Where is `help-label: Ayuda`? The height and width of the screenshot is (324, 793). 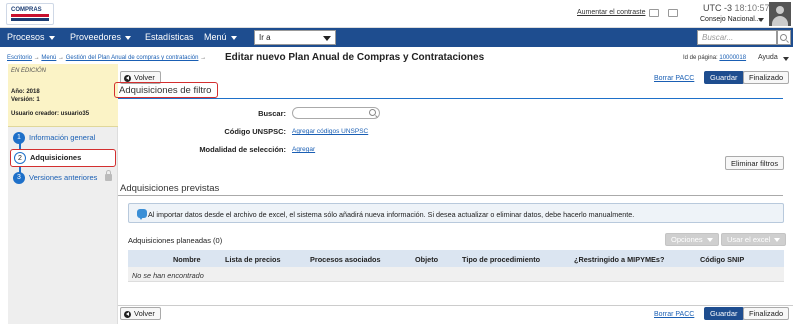
help-label: Ayuda is located at coordinates (768, 57).